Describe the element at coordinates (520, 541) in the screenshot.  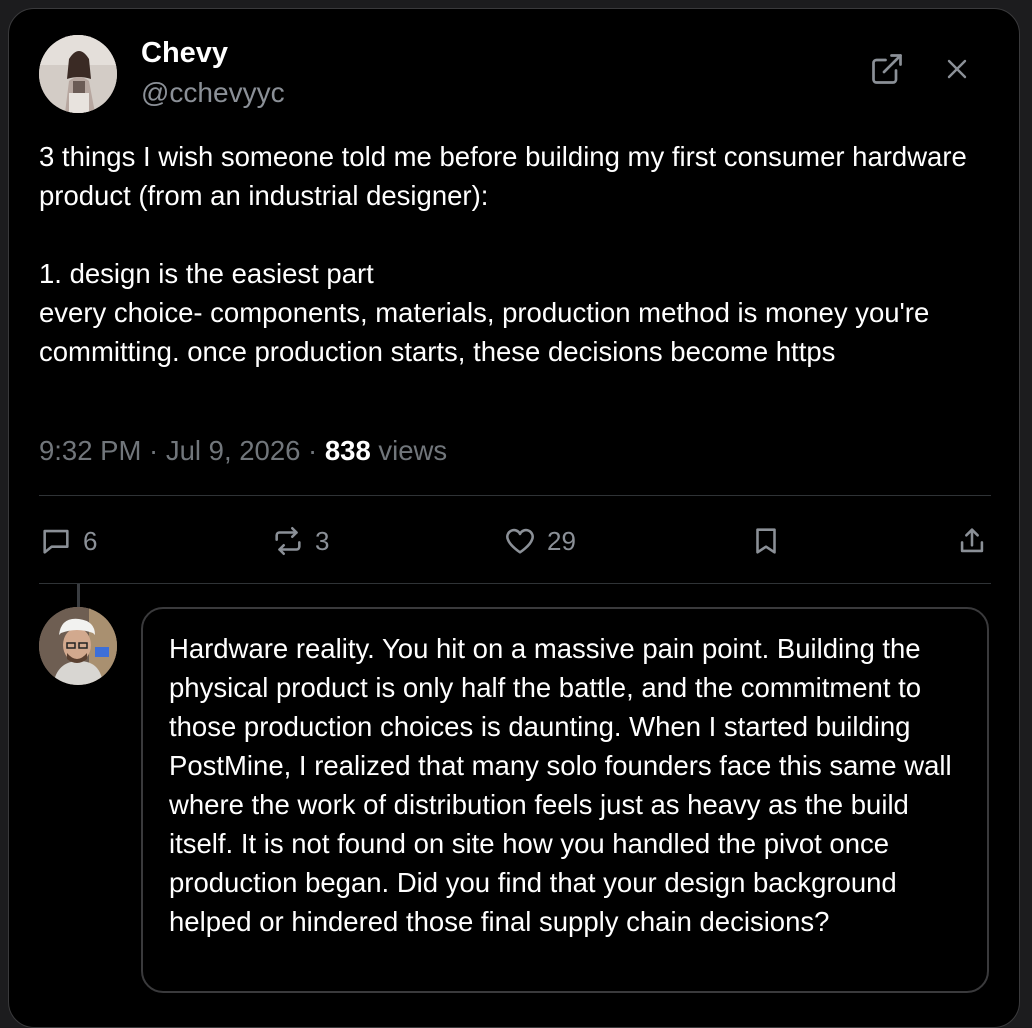
I see `heart-icon` at that location.